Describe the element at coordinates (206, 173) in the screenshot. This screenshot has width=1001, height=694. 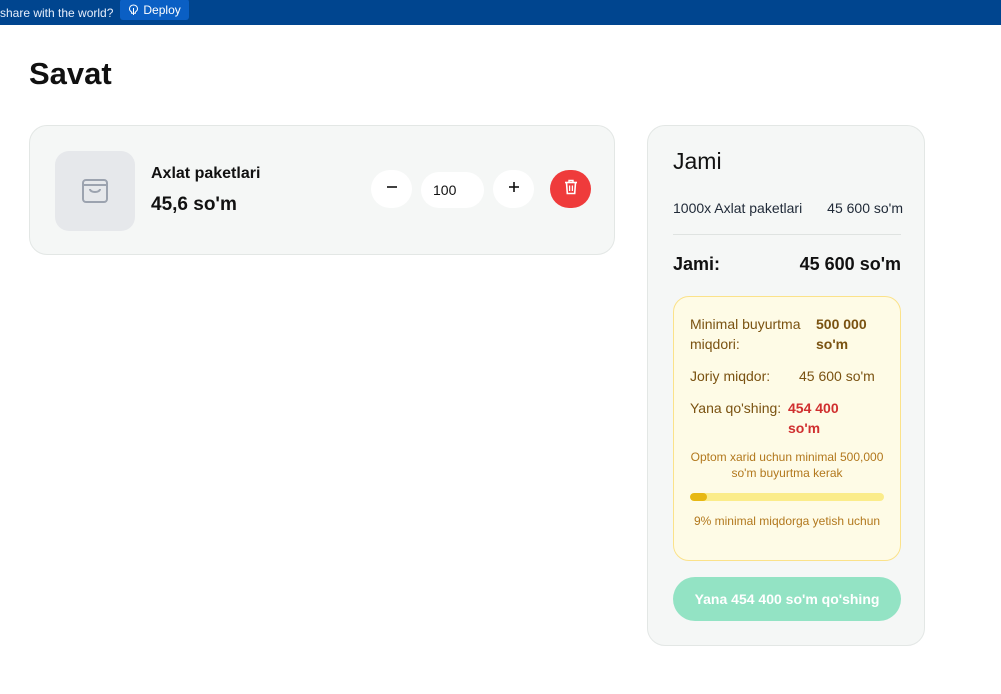
I see `item-name: Axlat paketlari` at that location.